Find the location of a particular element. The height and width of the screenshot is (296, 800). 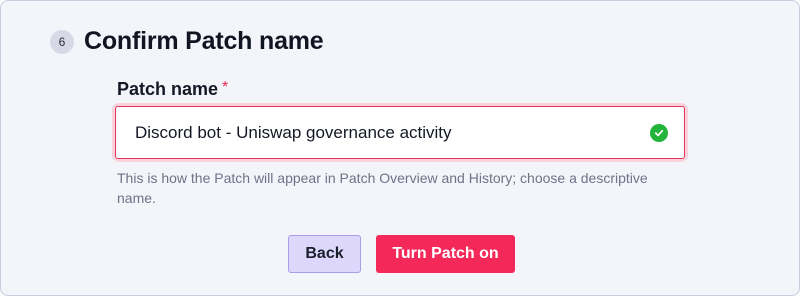

check-circle-icon is located at coordinates (659, 132).